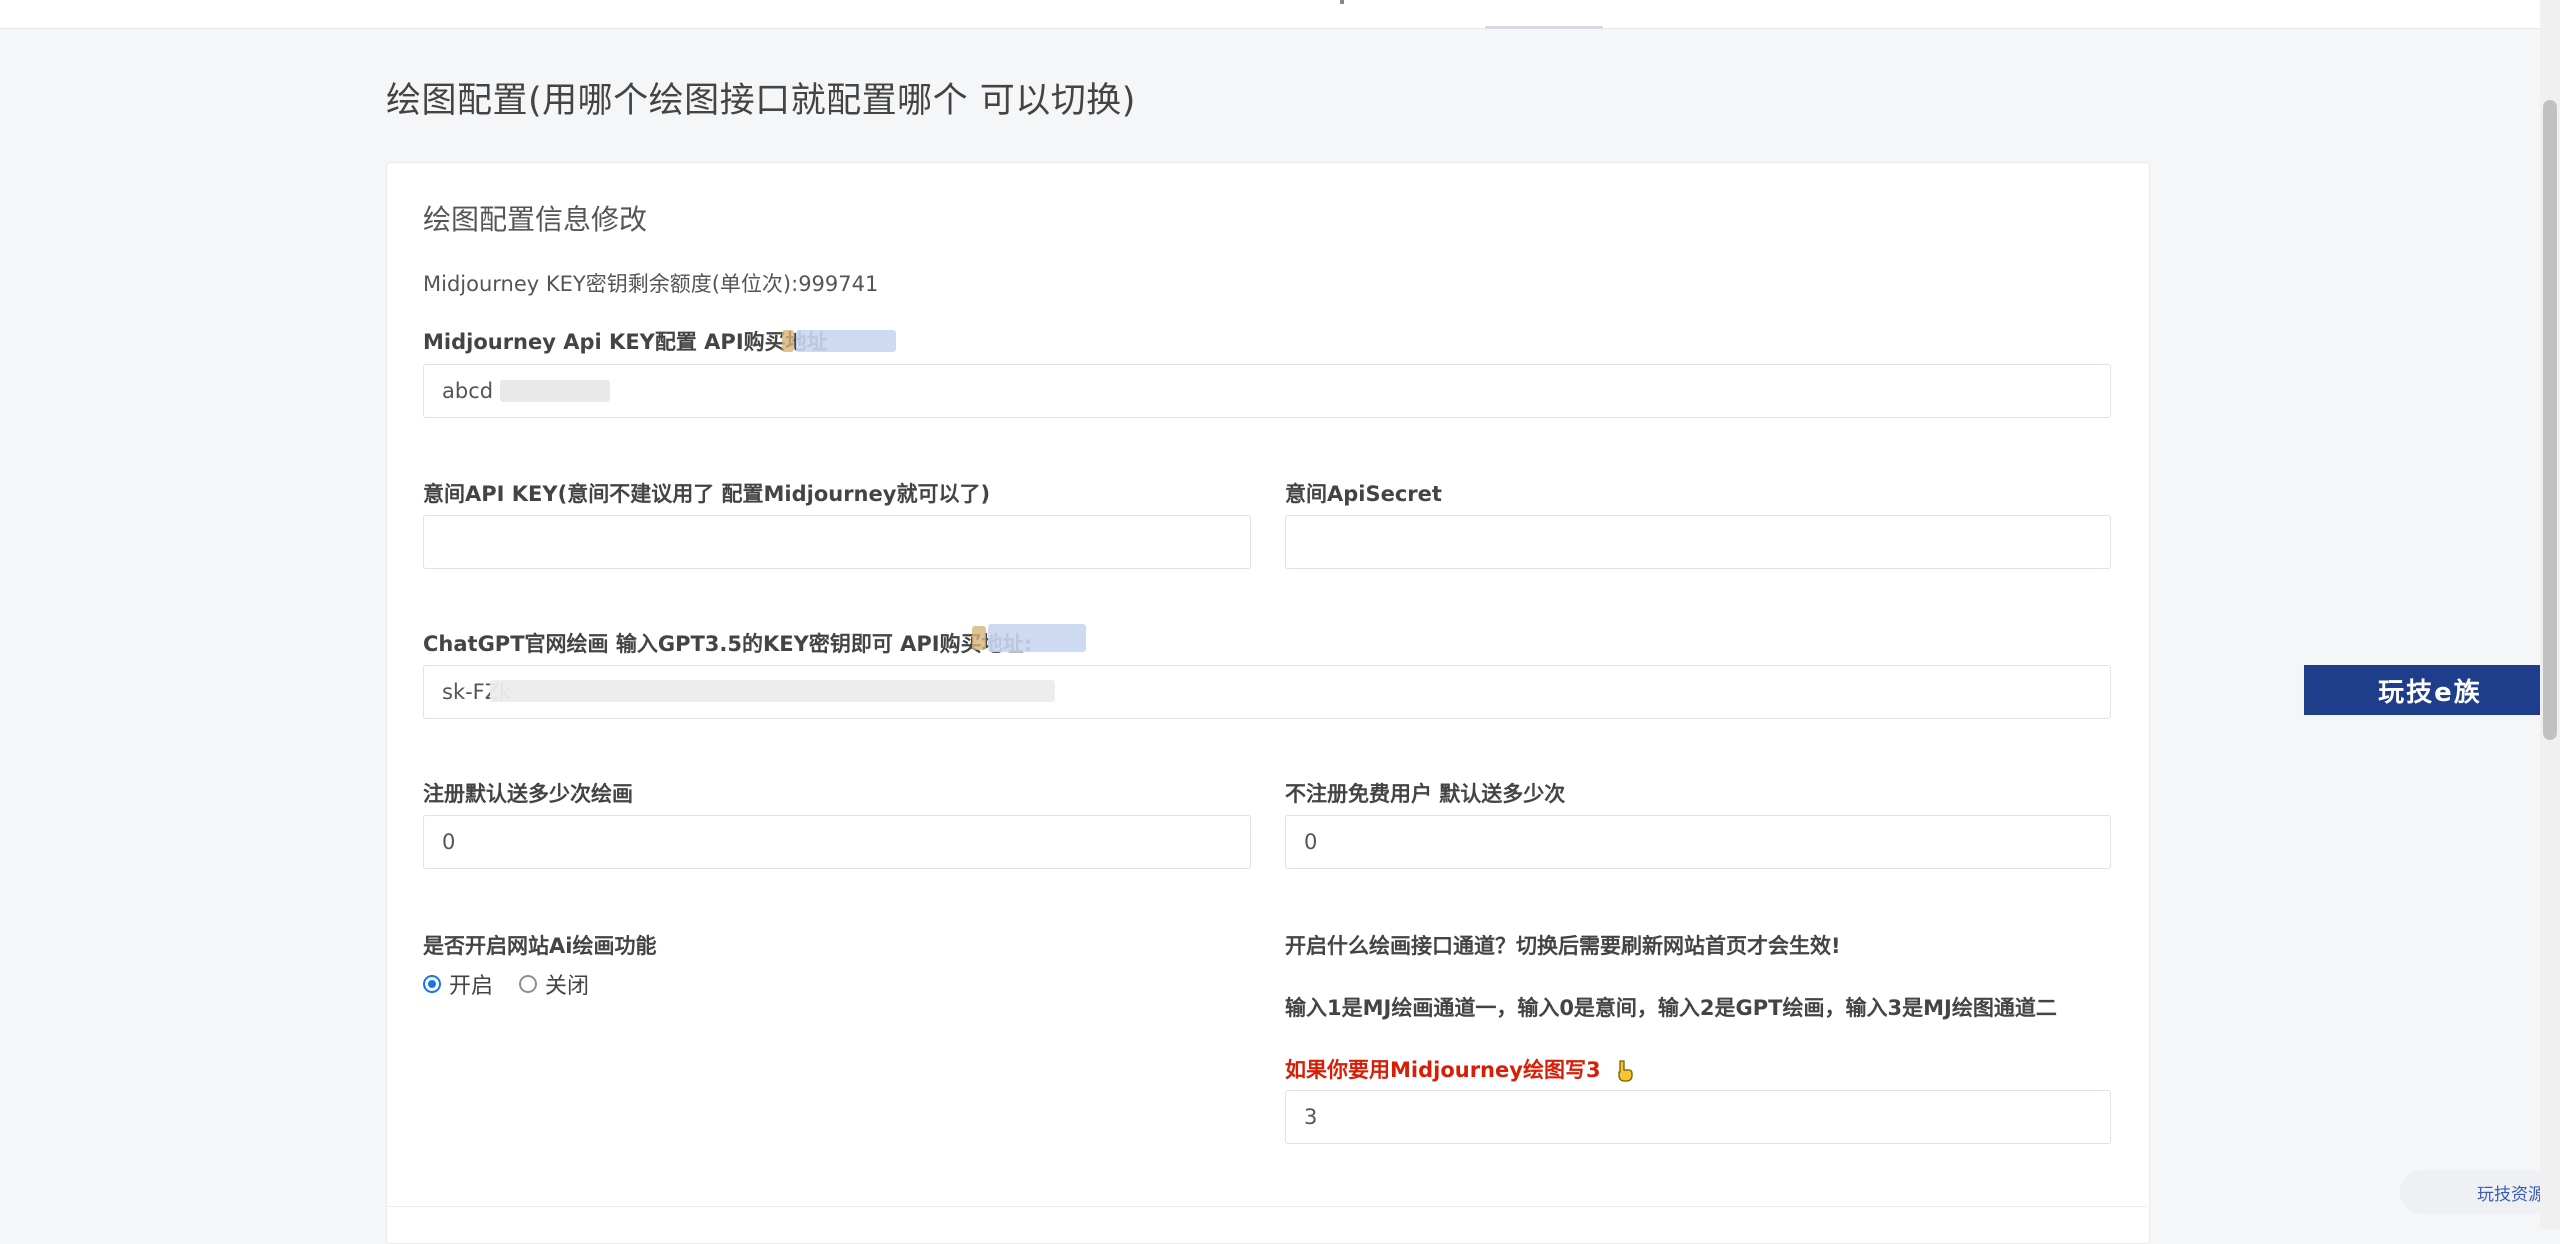 The height and width of the screenshot is (1244, 2560). I want to click on mj-key-label: Midjourney Api KEY配置 API购买地址, so click(625, 341).